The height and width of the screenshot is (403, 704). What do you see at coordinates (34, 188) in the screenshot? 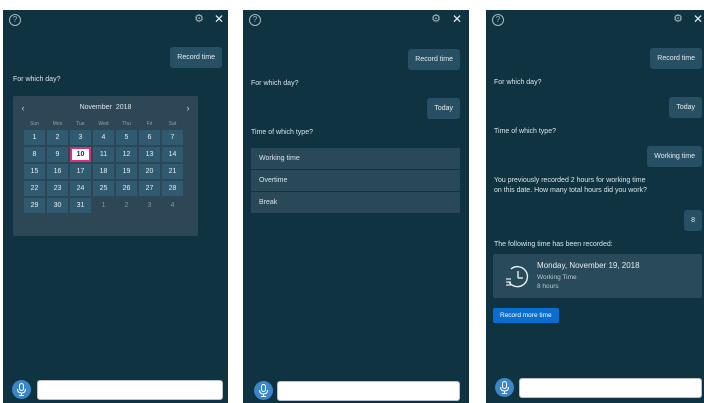
I see `calendar-day: 22` at bounding box center [34, 188].